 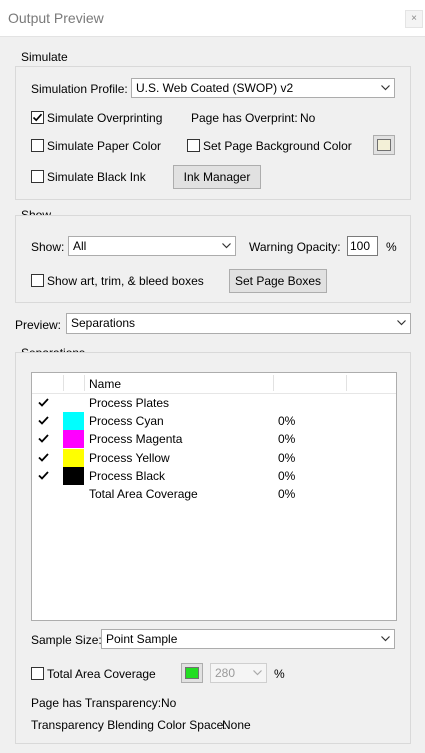 I want to click on set-page-background-checkbox, so click(x=193, y=145).